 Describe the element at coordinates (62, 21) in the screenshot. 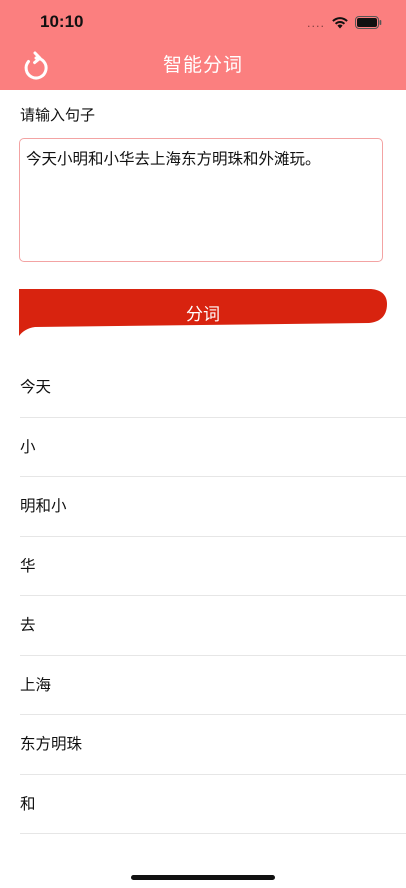

I see `status-time: 10:10` at that location.